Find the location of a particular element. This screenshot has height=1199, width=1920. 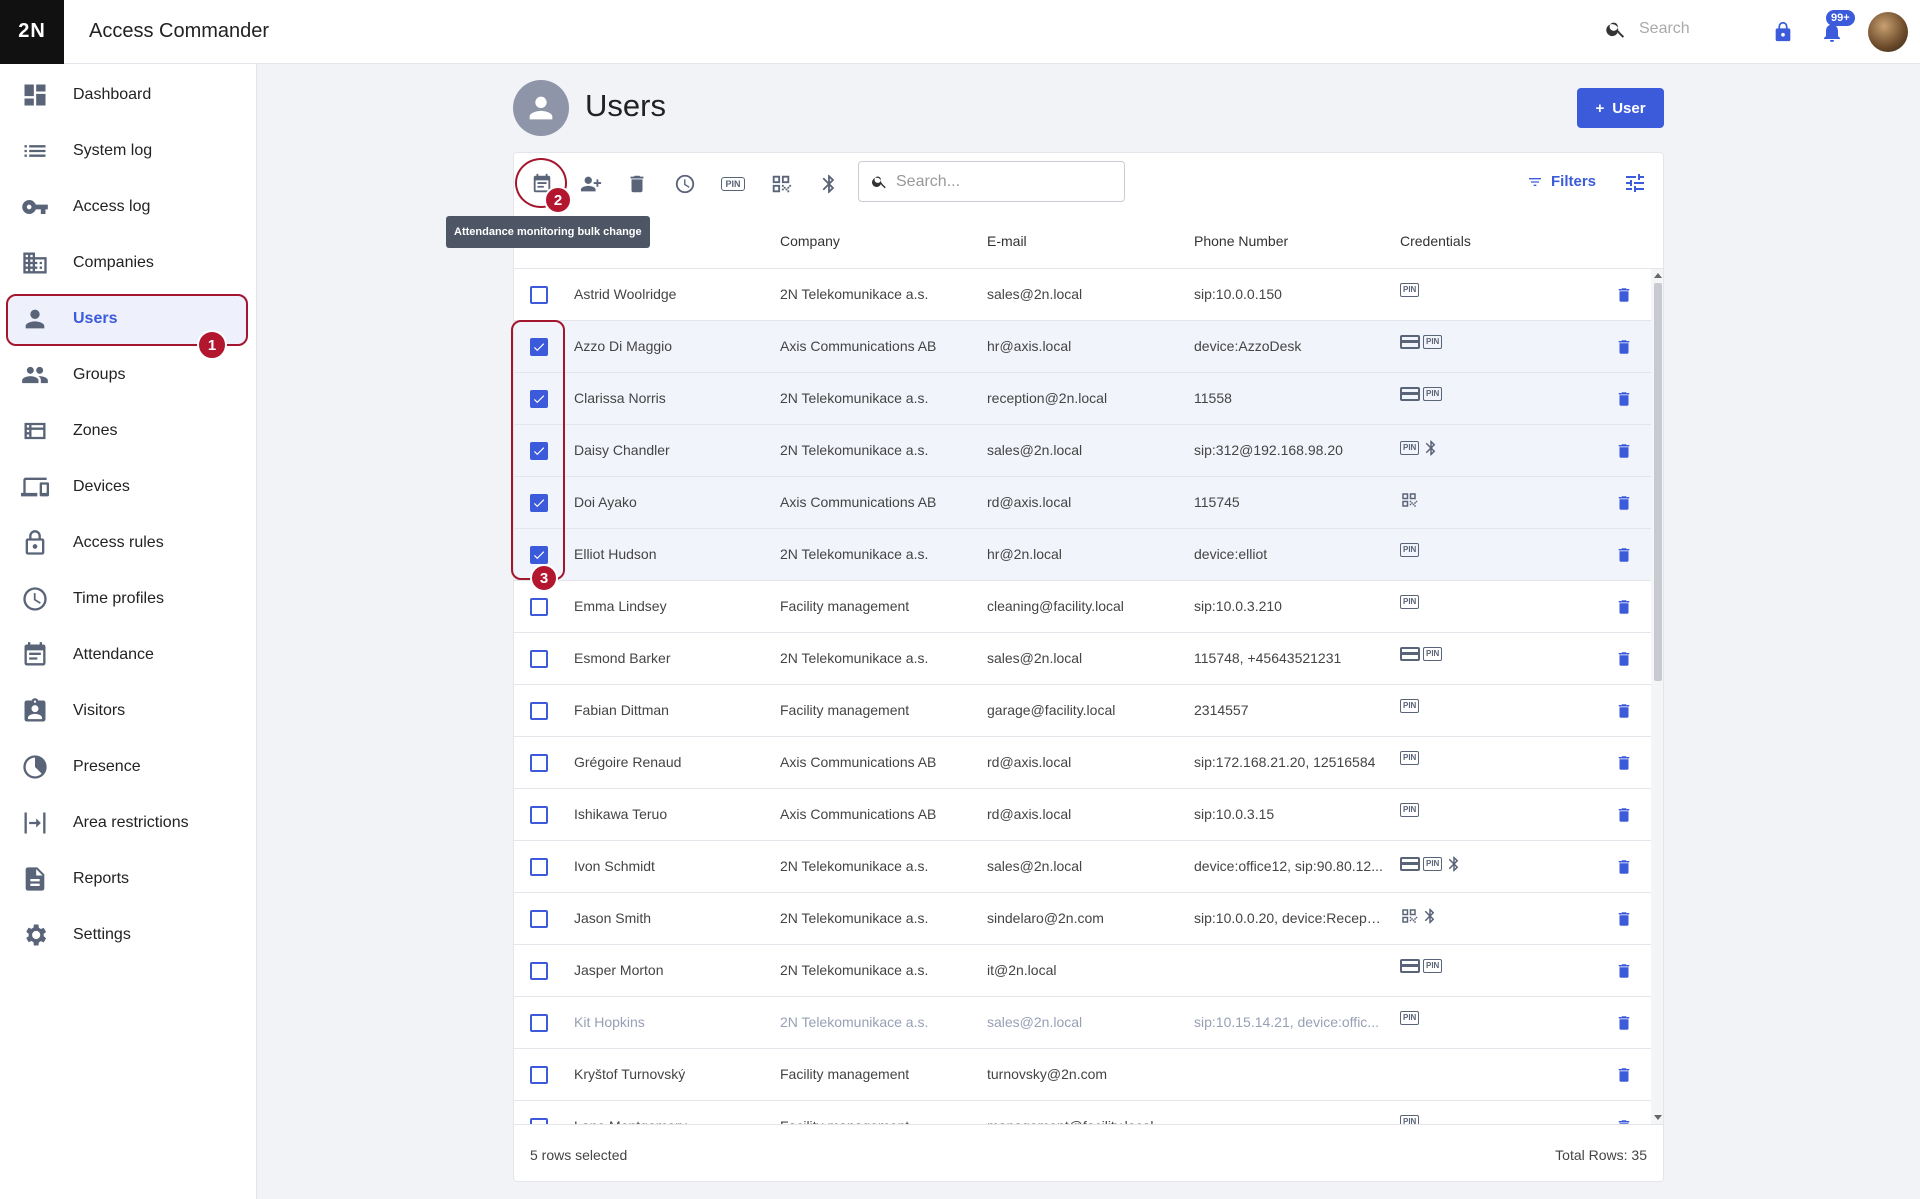

sidebar-item-reports: Reports is located at coordinates (128, 879).